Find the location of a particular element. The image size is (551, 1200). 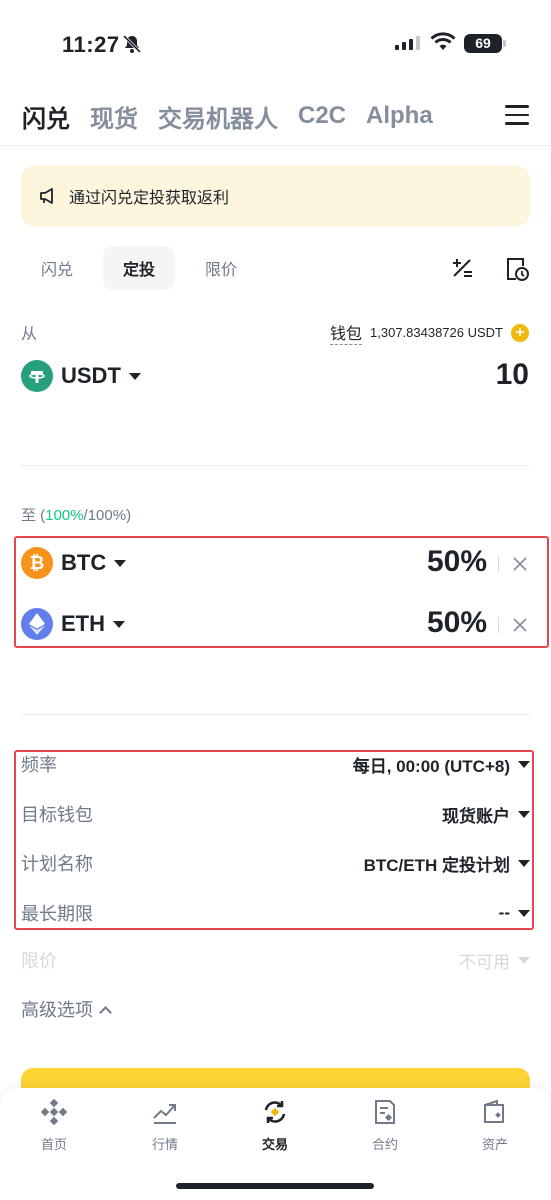

nav-label: 资产 is located at coordinates (494, 1144).